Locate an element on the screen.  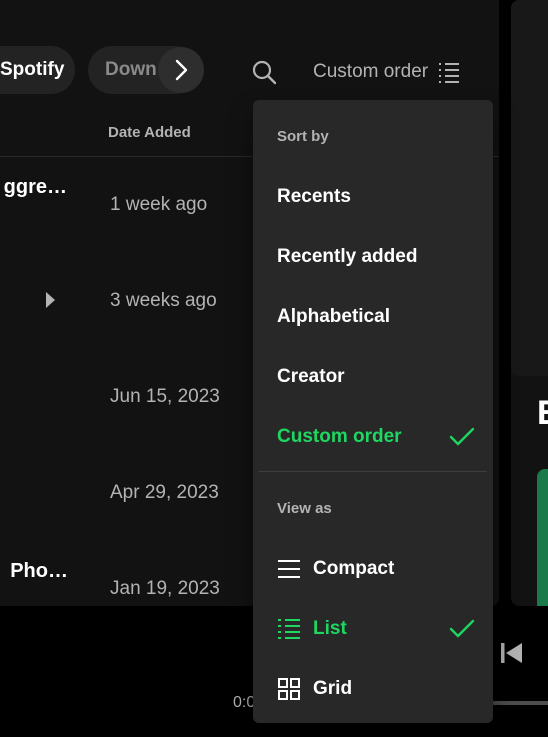
row-date: Jun 15, 2023 is located at coordinates (165, 396).